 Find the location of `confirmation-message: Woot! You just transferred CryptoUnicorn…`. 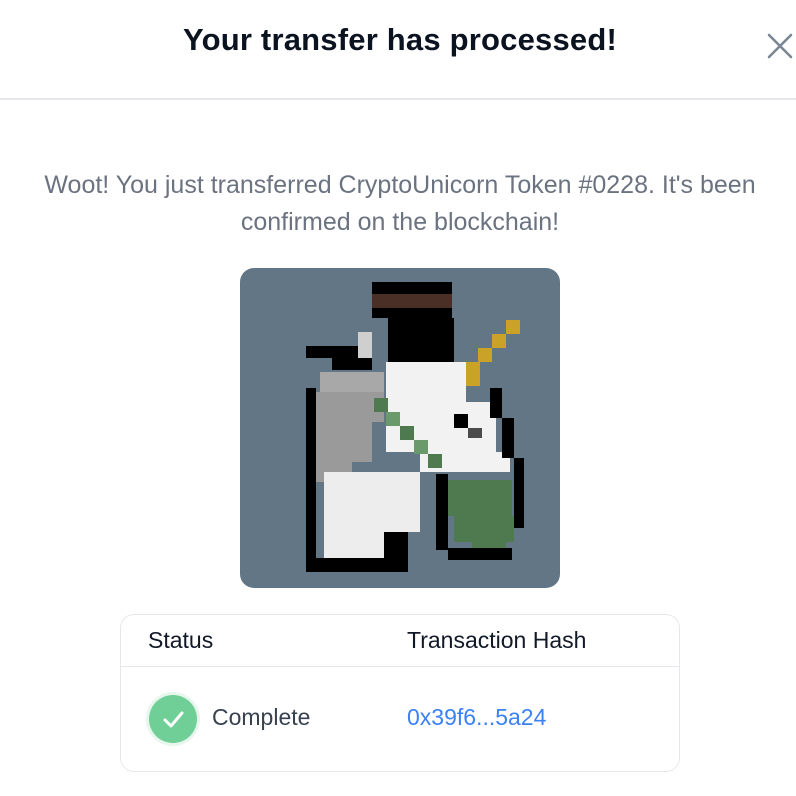

confirmation-message: Woot! You just transferred CryptoUnicorn… is located at coordinates (400, 203).